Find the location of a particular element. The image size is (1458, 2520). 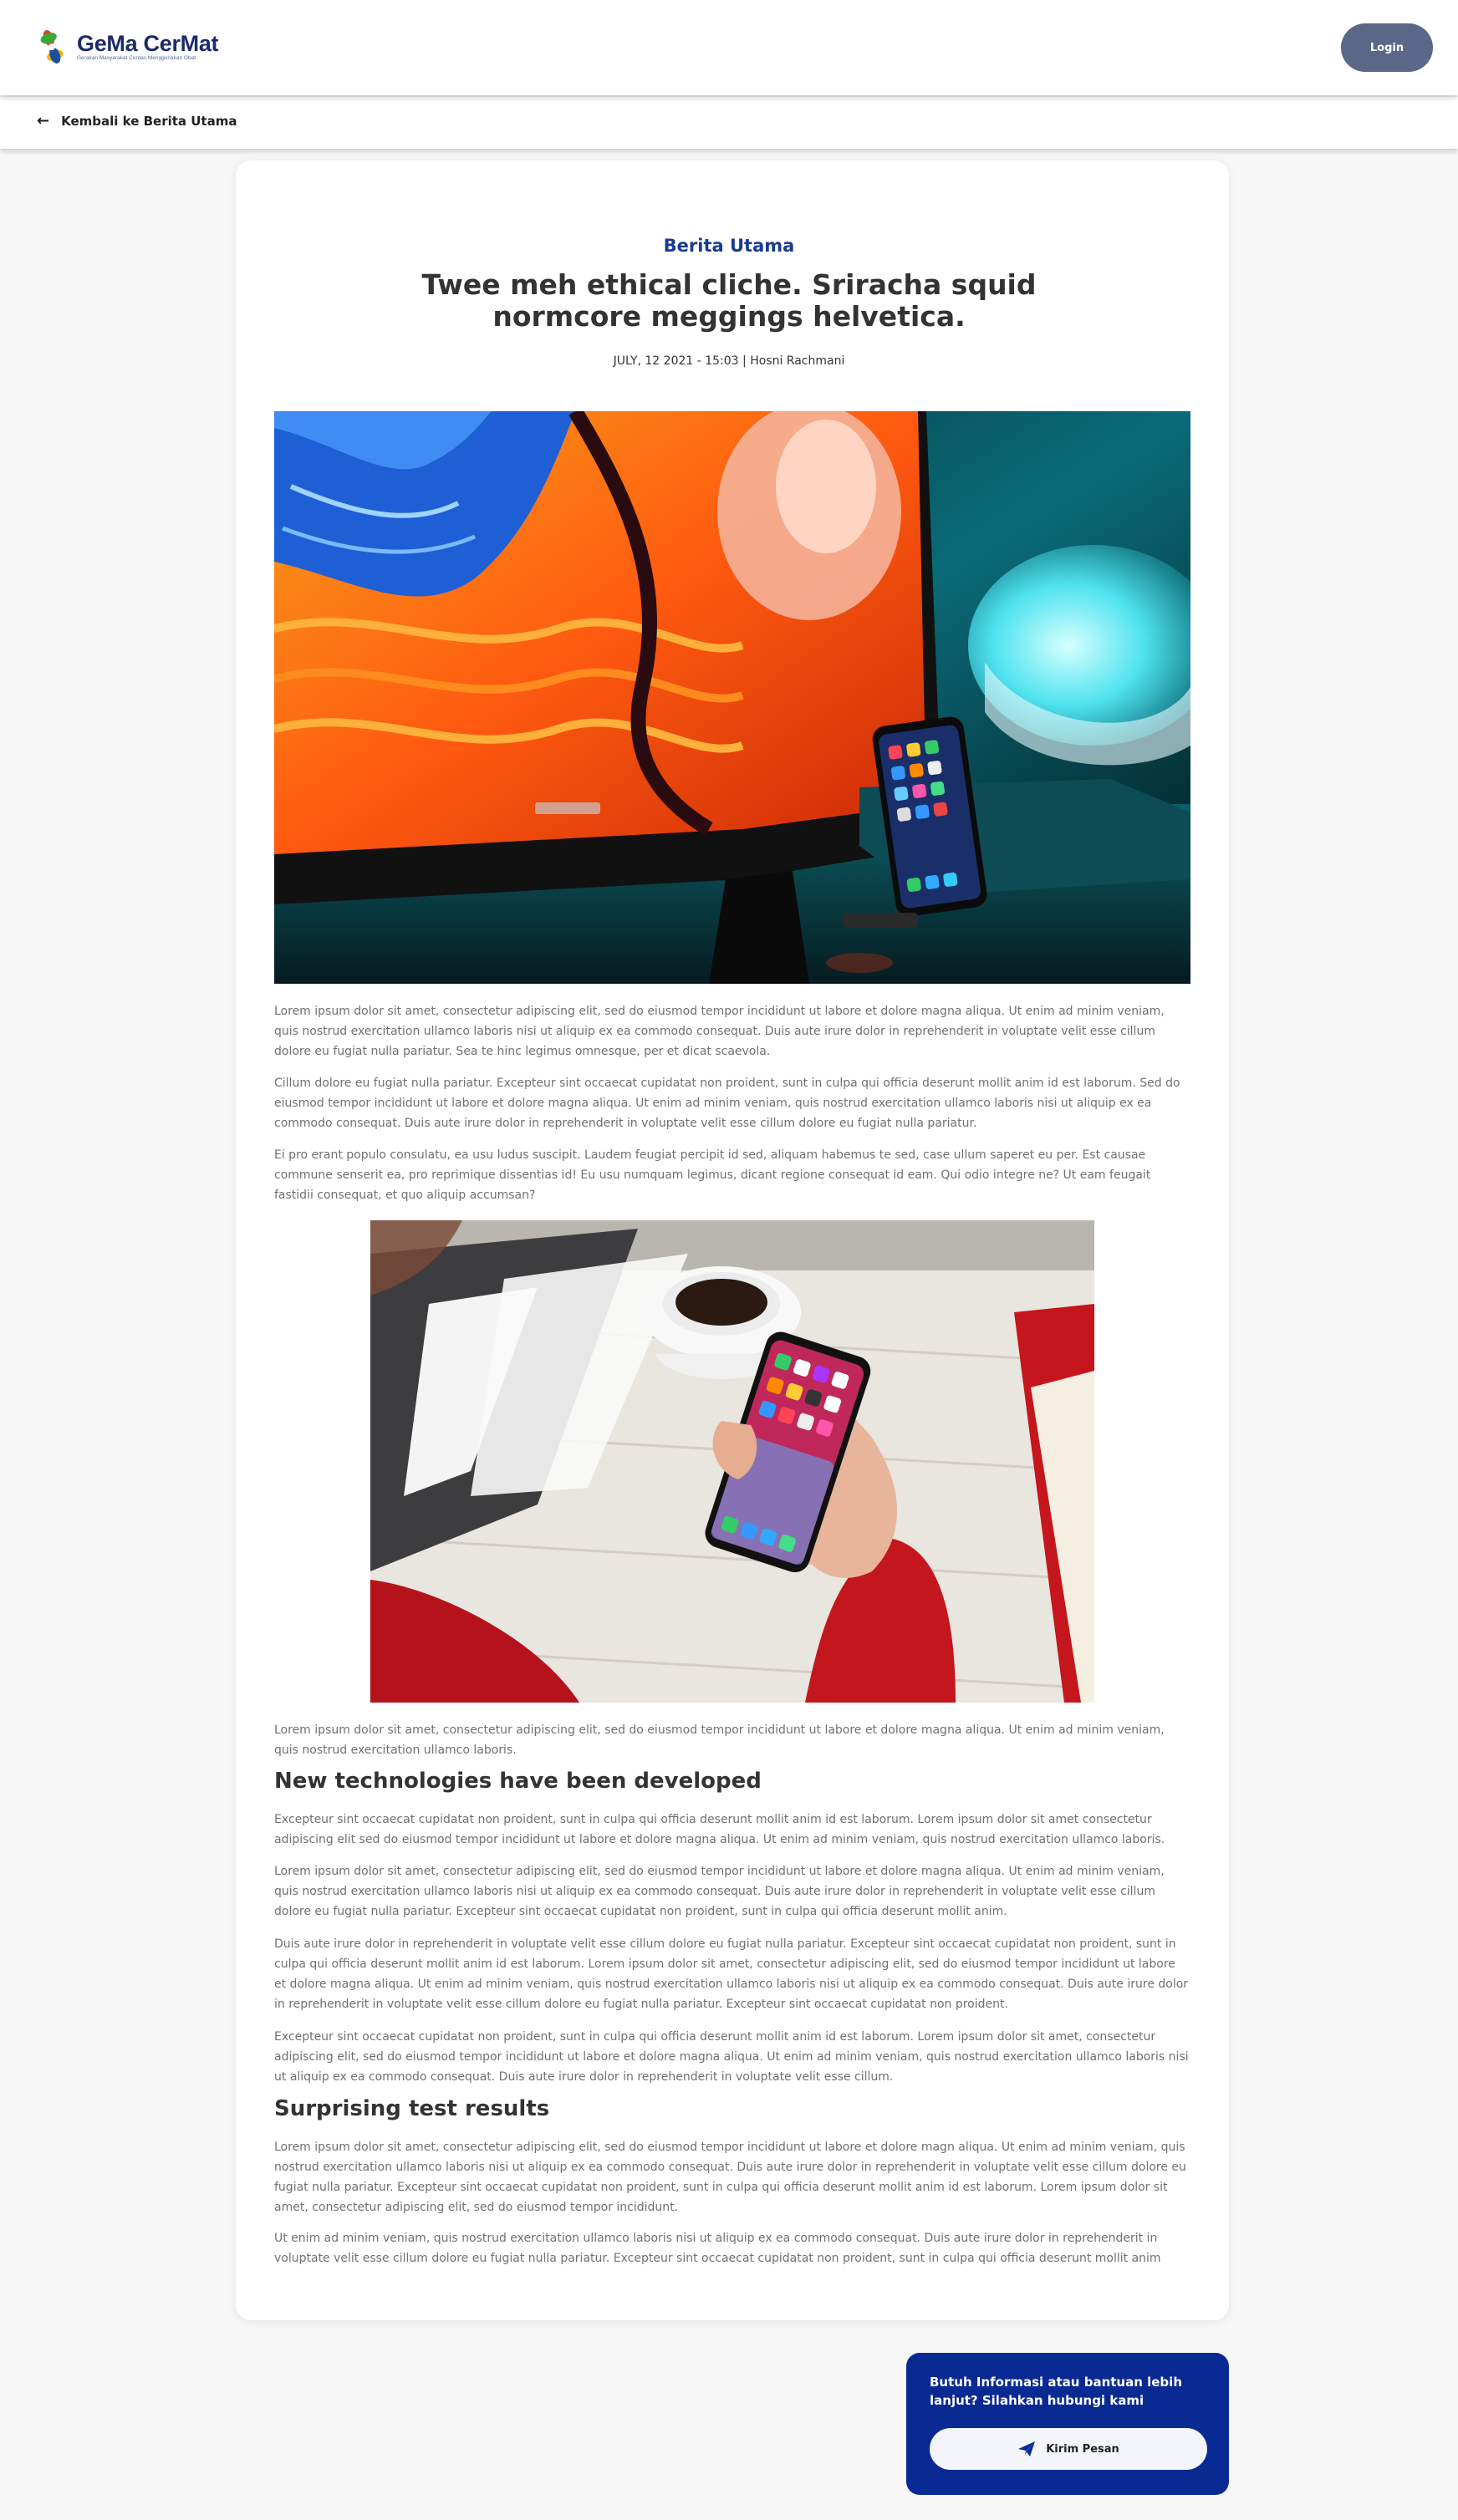

logo-name: GeMa CerMat is located at coordinates (148, 43).